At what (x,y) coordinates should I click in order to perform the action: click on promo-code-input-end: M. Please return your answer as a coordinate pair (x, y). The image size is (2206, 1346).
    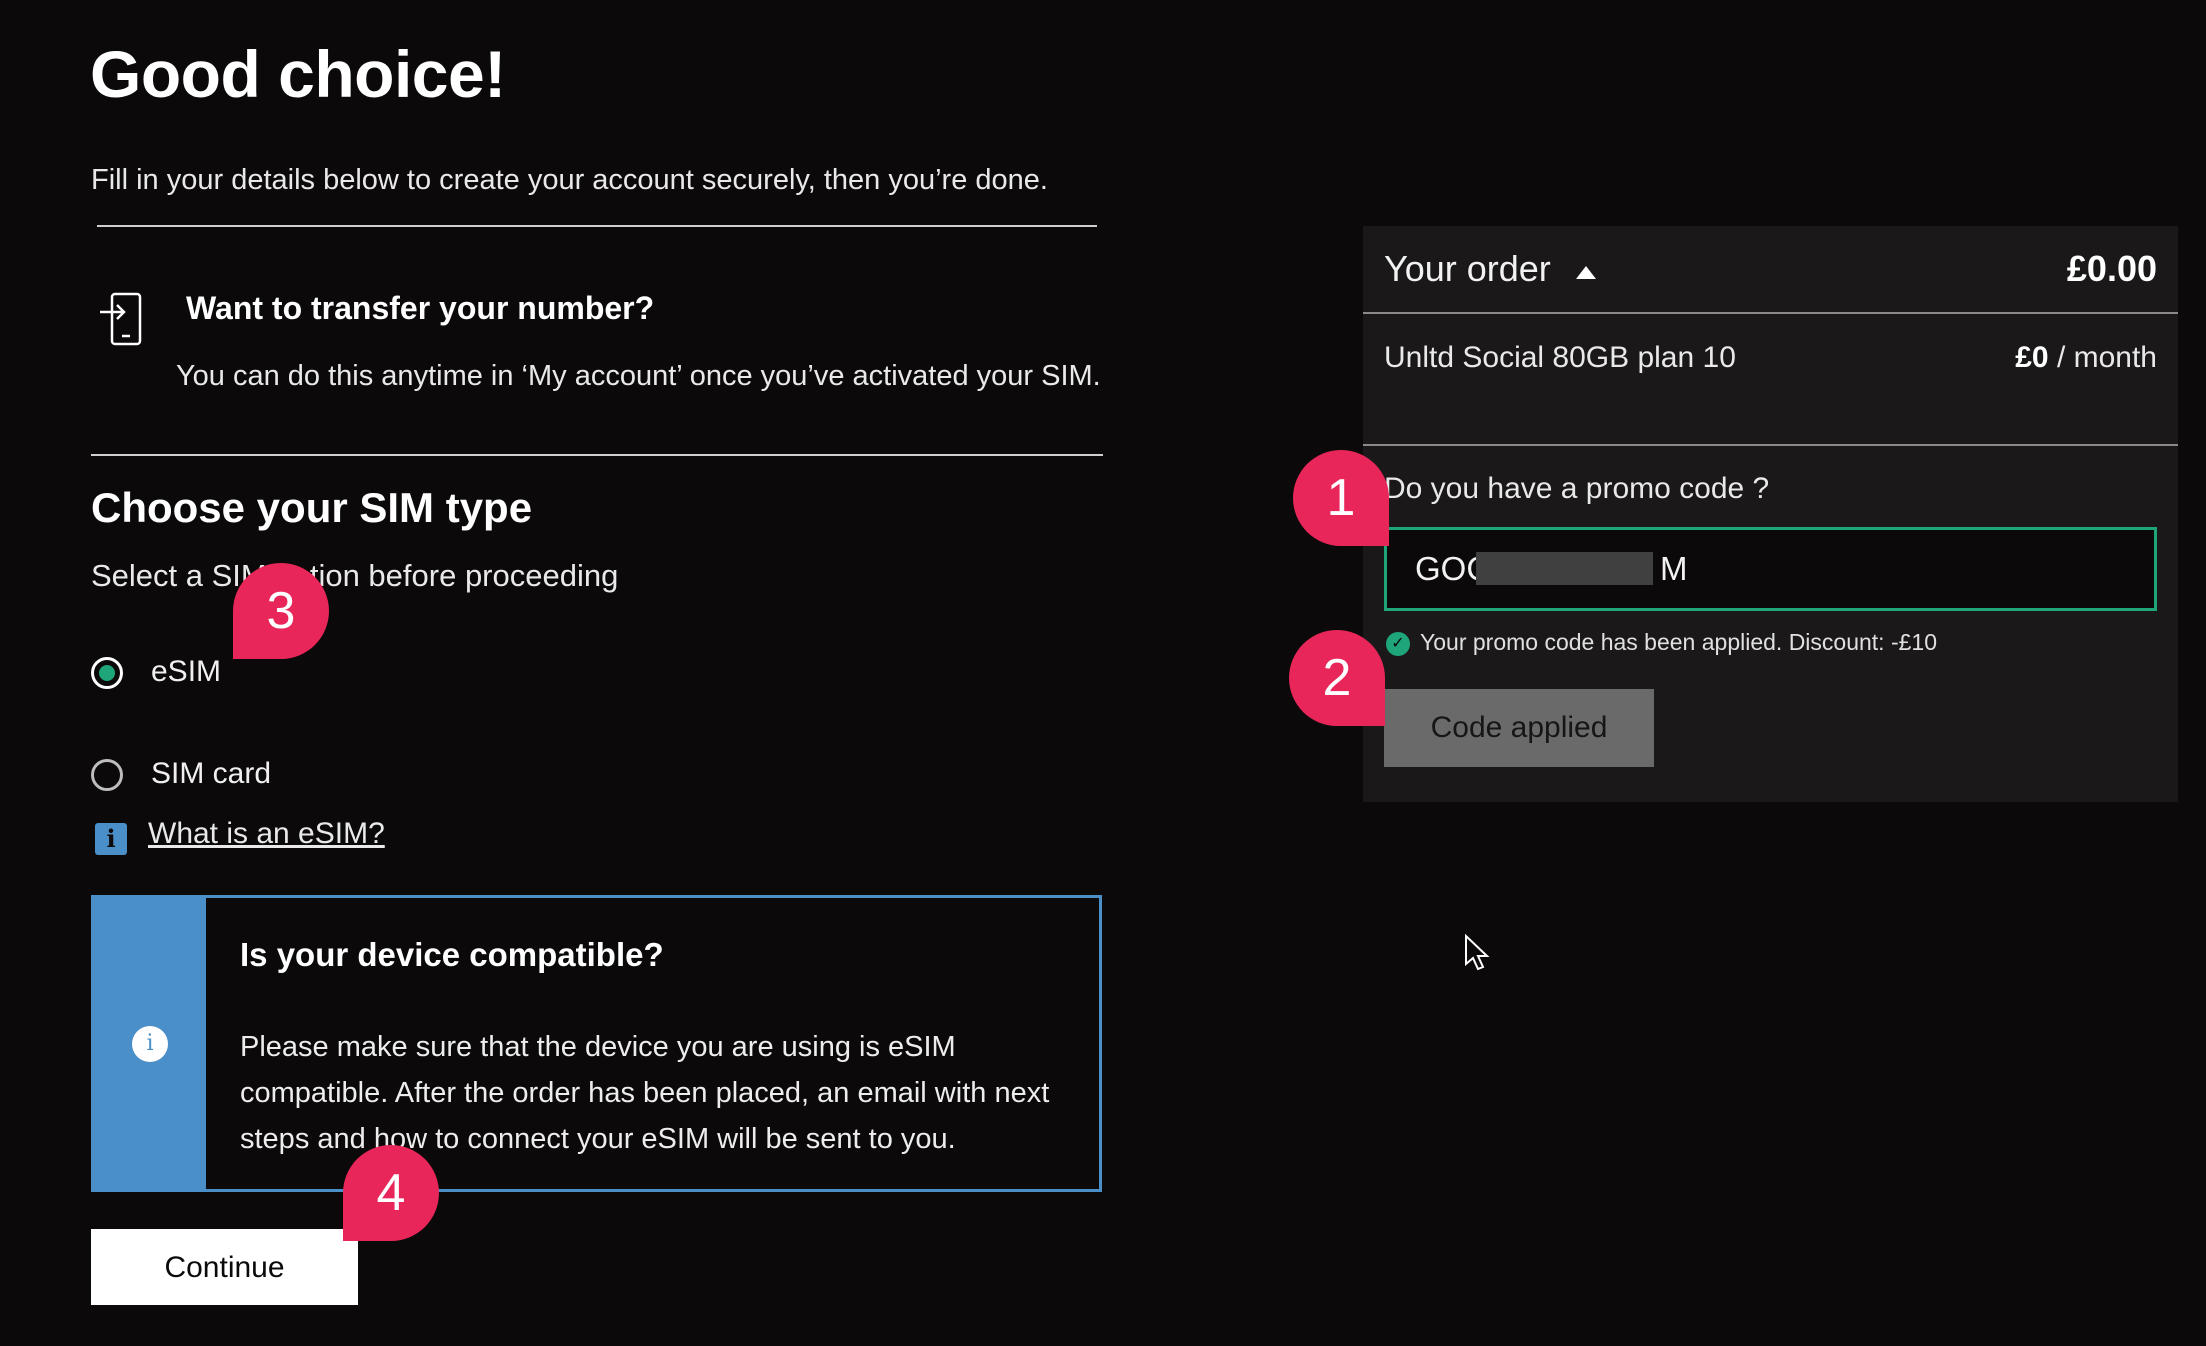
    Looking at the image, I should click on (1674, 568).